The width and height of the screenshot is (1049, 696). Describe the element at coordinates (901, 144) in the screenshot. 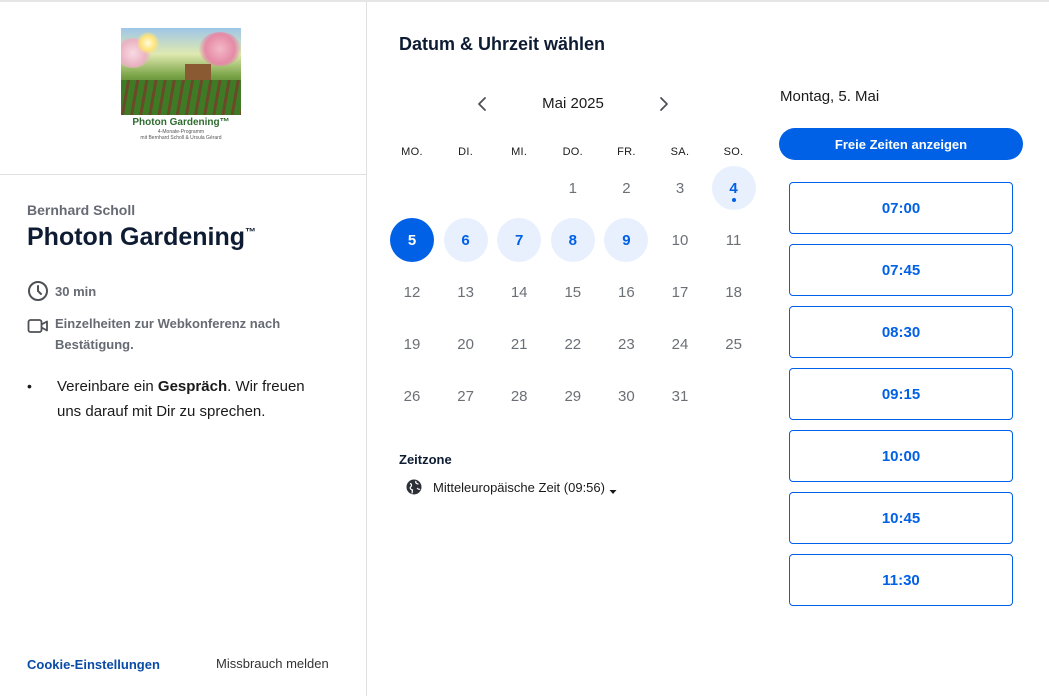

I see `show-free-times-button: Freie Zeiten anzeigen` at that location.